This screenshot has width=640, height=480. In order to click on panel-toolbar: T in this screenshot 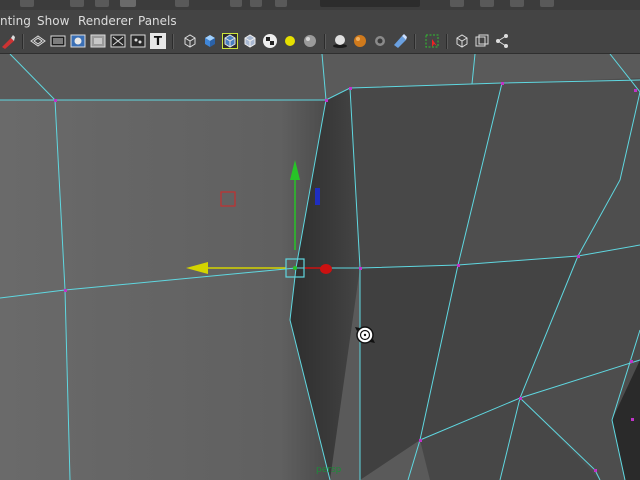, I will do `click(320, 42)`.